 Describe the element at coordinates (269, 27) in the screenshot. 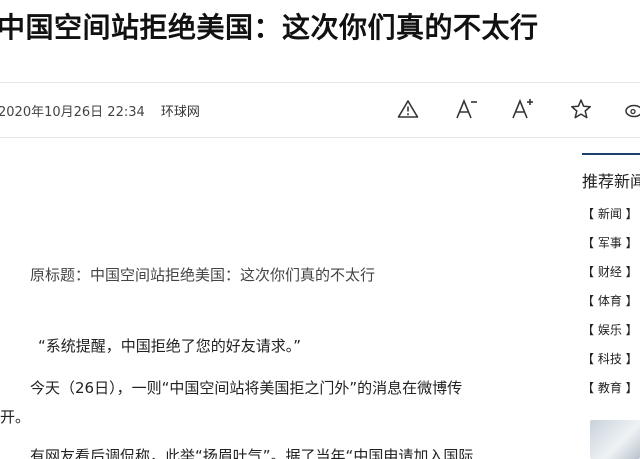

I see `article-title: 中国空间站拒绝美国：这次你们真的不太行` at that location.